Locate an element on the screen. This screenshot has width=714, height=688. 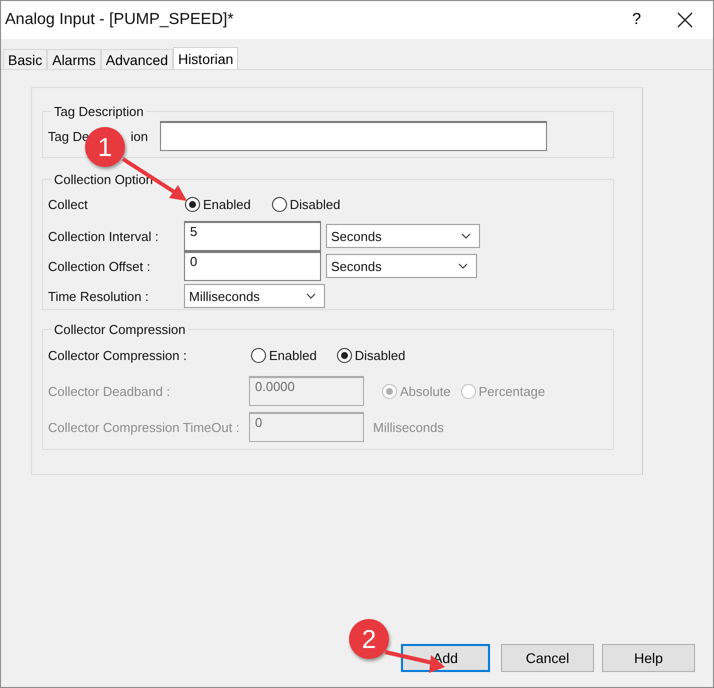
interval-field: 5 is located at coordinates (252, 236).